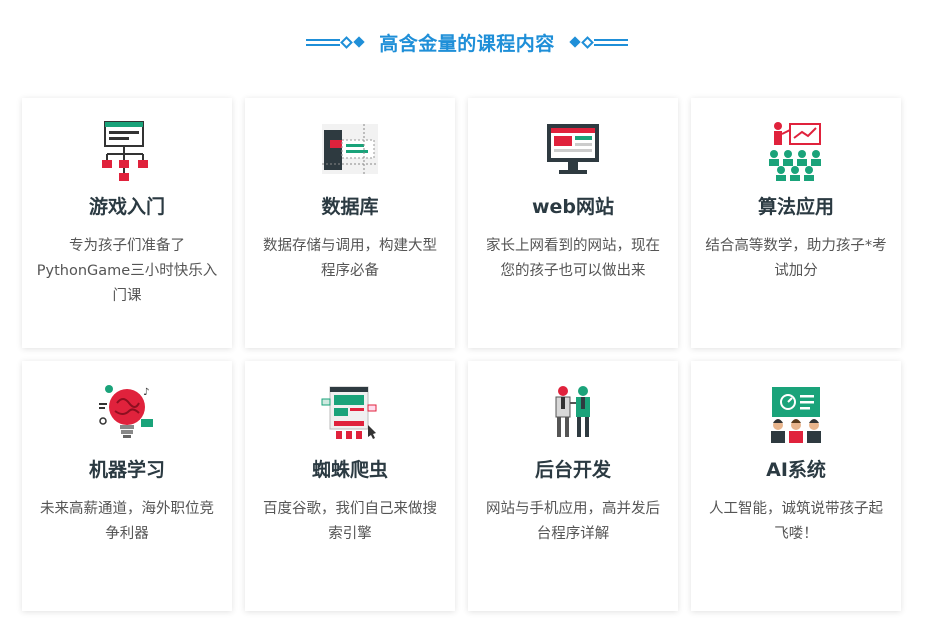 Image resolution: width=934 pixels, height=620 pixels. I want to click on brain-bulb-icon: ♪, so click(126, 411).